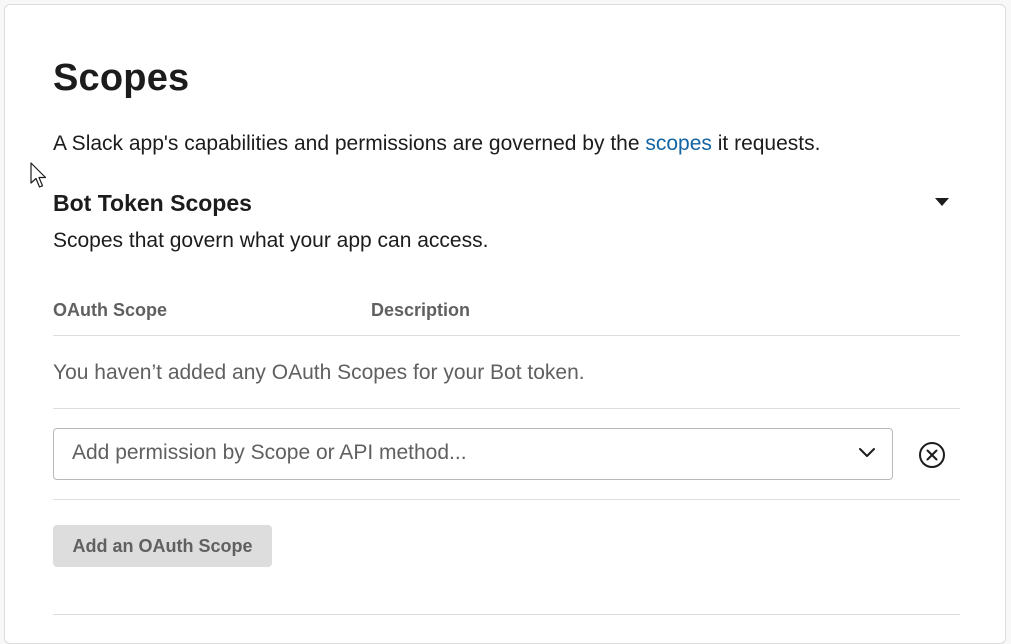  What do you see at coordinates (152, 203) in the screenshot?
I see `section-title: Bot Token Scopes` at bounding box center [152, 203].